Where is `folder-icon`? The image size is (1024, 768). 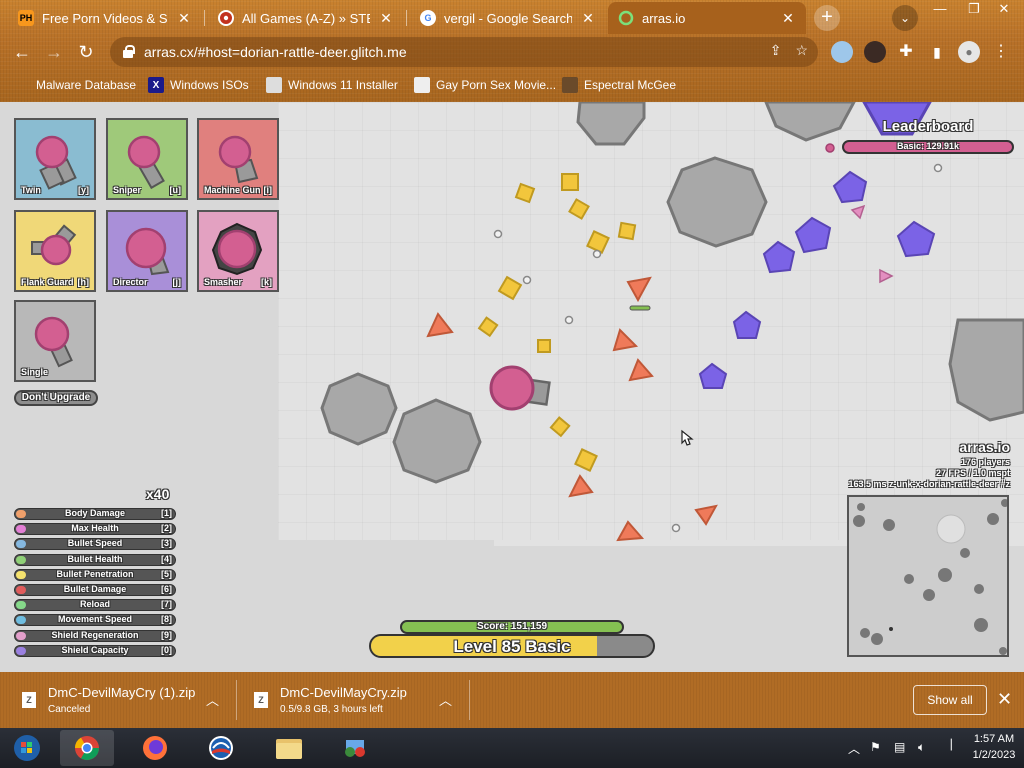 folder-icon is located at coordinates (289, 749).